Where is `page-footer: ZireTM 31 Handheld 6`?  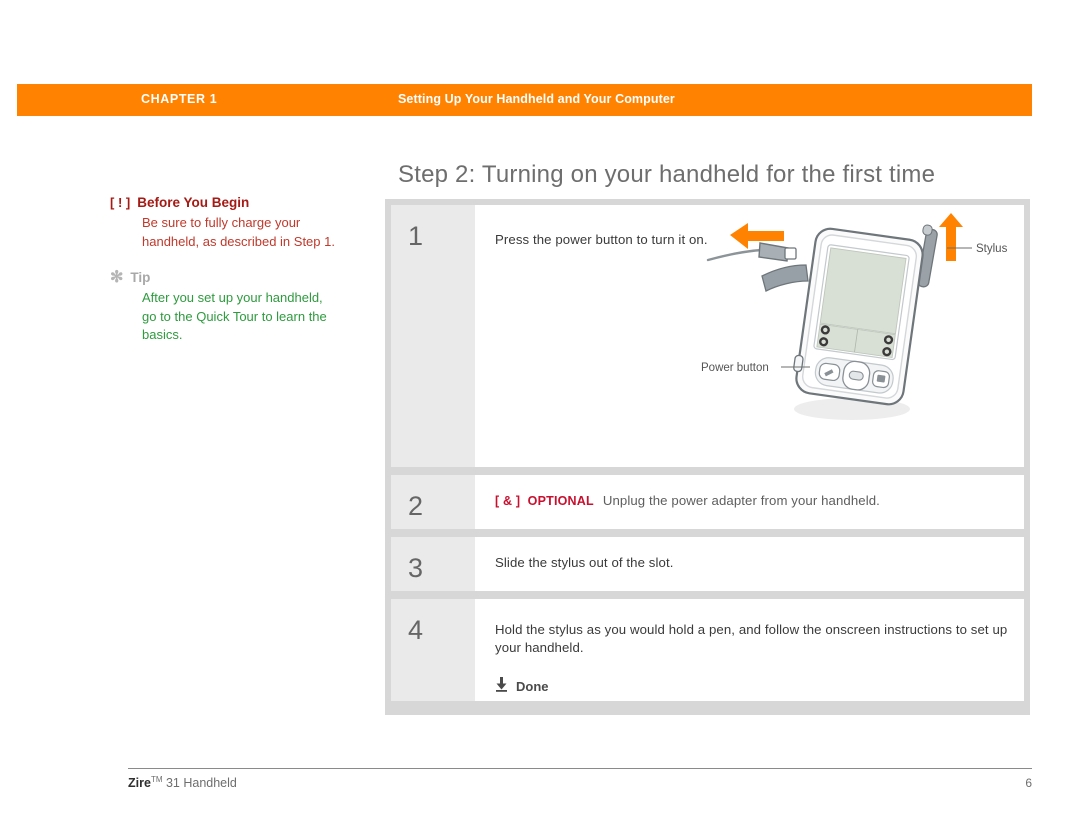
page-footer: ZireTM 31 Handheld 6 is located at coordinates (580, 779).